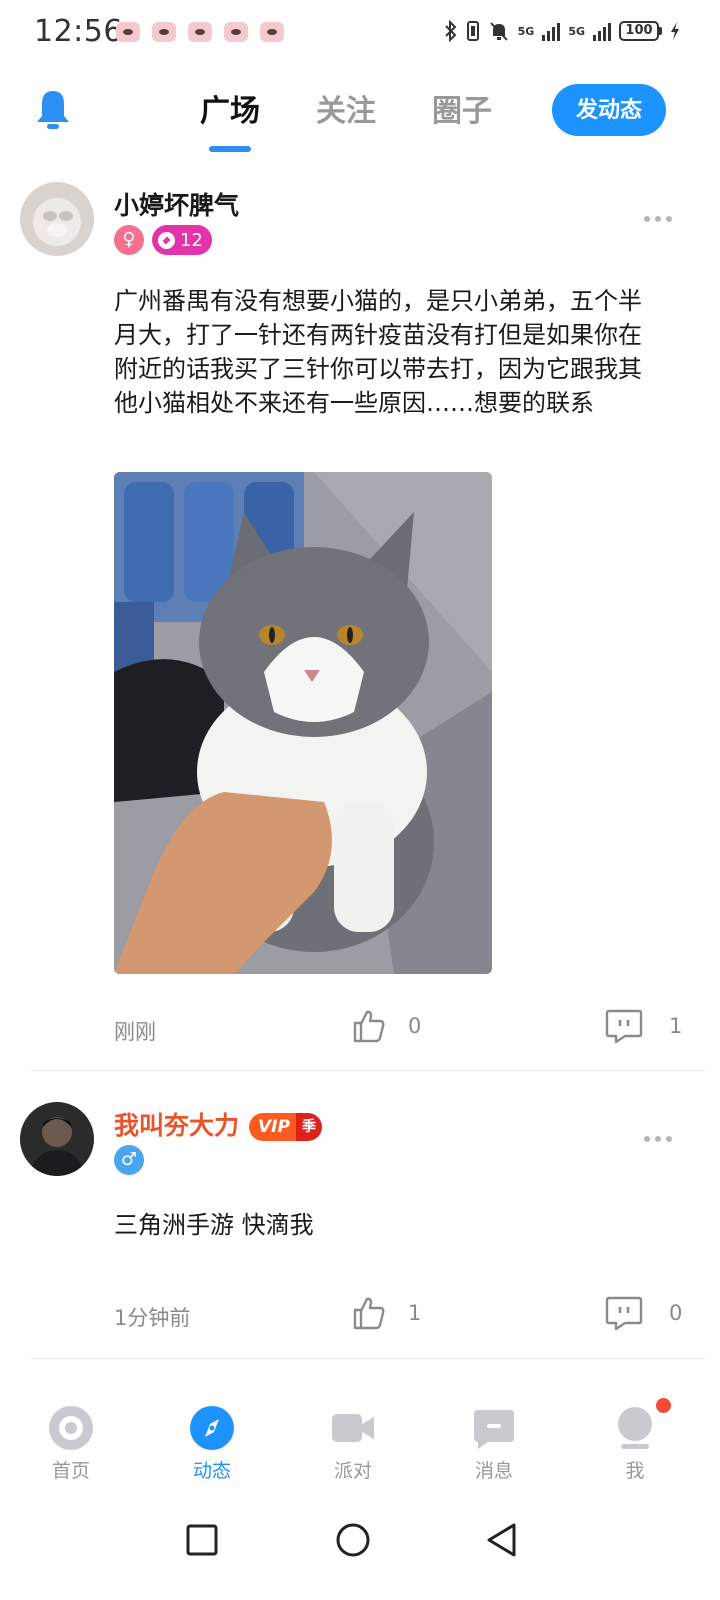 Image resolution: width=720 pixels, height=1600 pixels. I want to click on nav-moments-label: 动态, so click(211, 1471).